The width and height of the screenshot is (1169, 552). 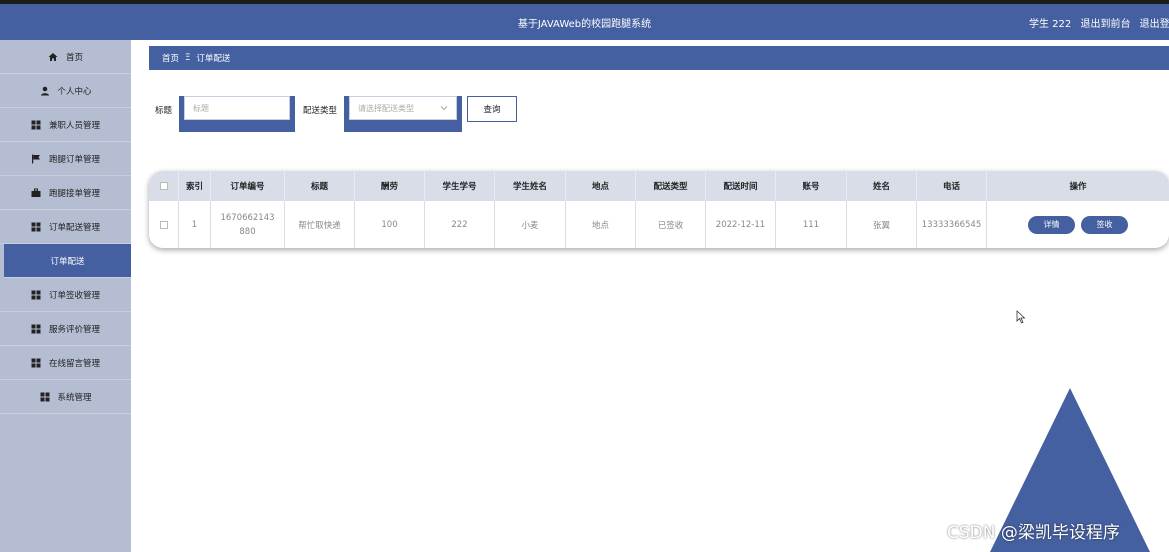 What do you see at coordinates (671, 186) in the screenshot?
I see `column-header: 配送类型` at bounding box center [671, 186].